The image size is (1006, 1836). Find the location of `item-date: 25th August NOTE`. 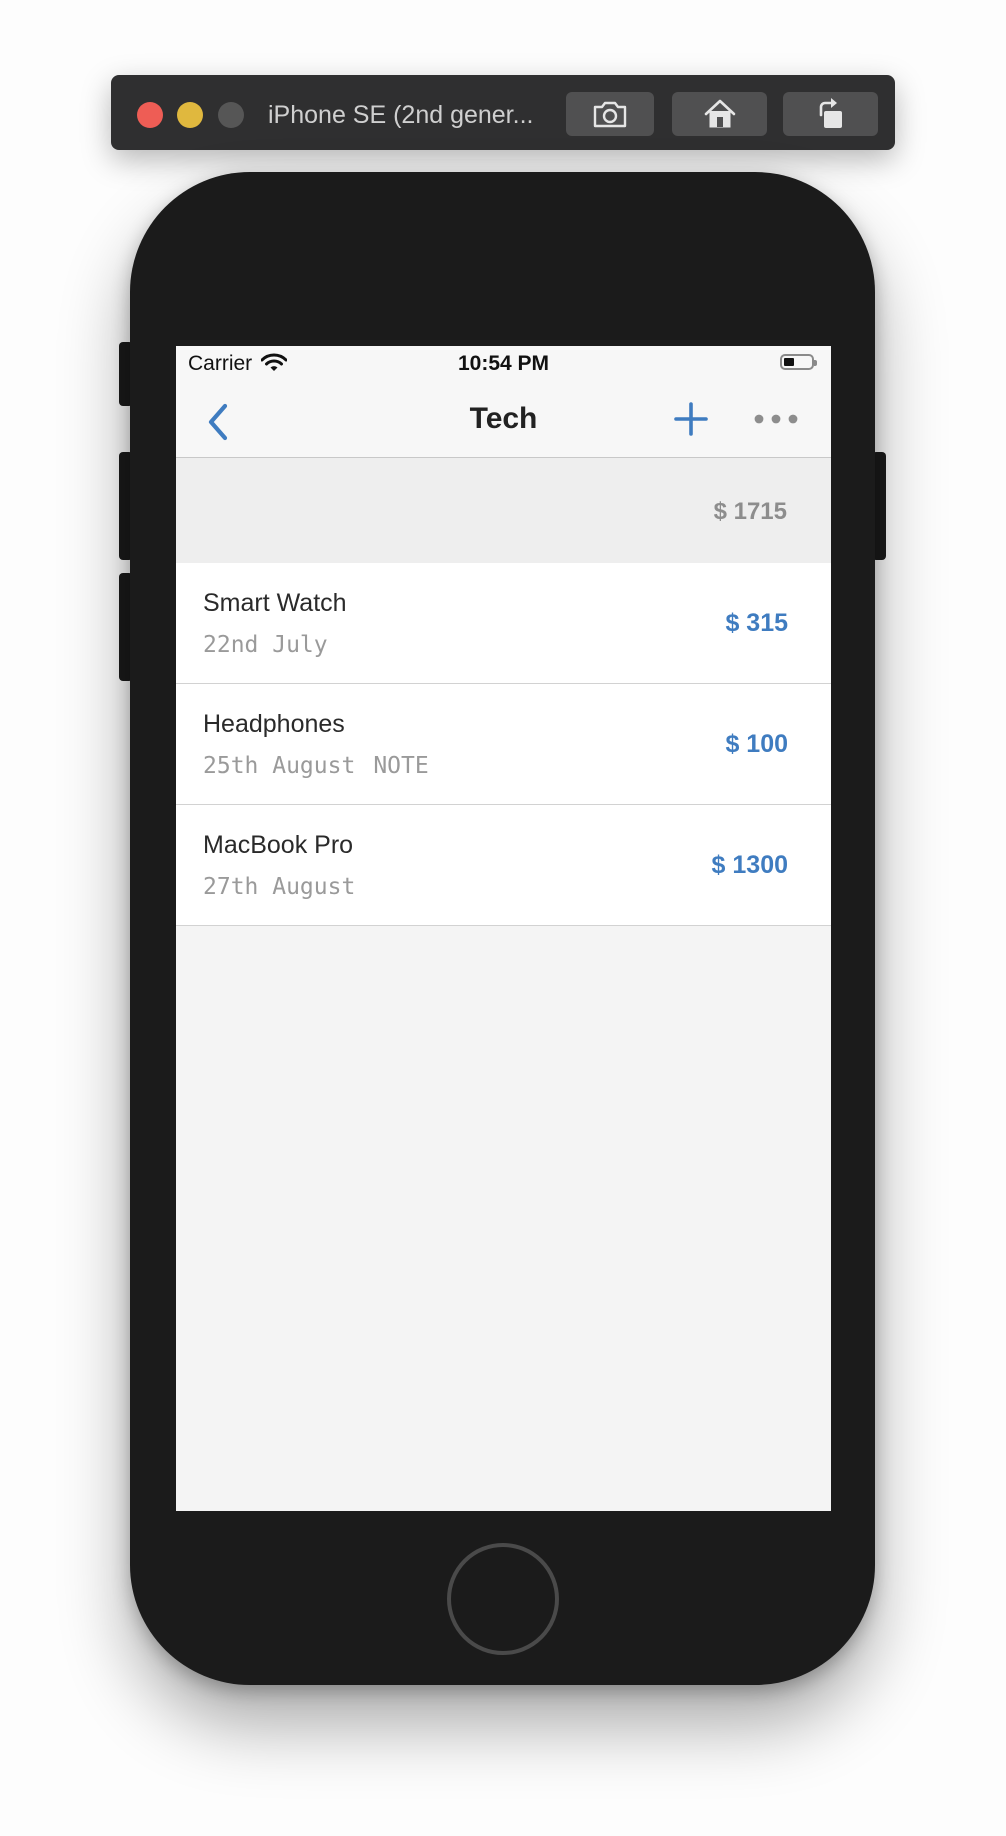

item-date: 25th August NOTE is located at coordinates (316, 766).